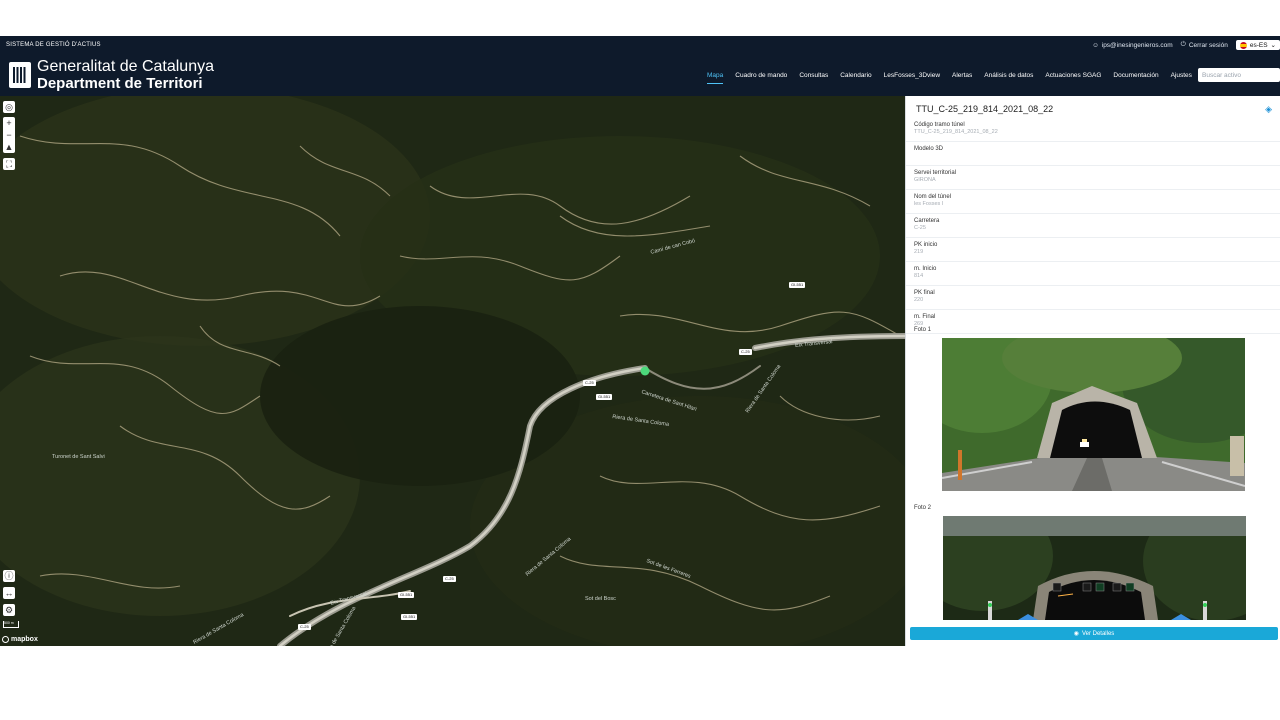 The height and width of the screenshot is (720, 1280). What do you see at coordinates (912, 78) in the screenshot?
I see `nav-lesfosses-3dview: LesFosses_3Dview` at bounding box center [912, 78].